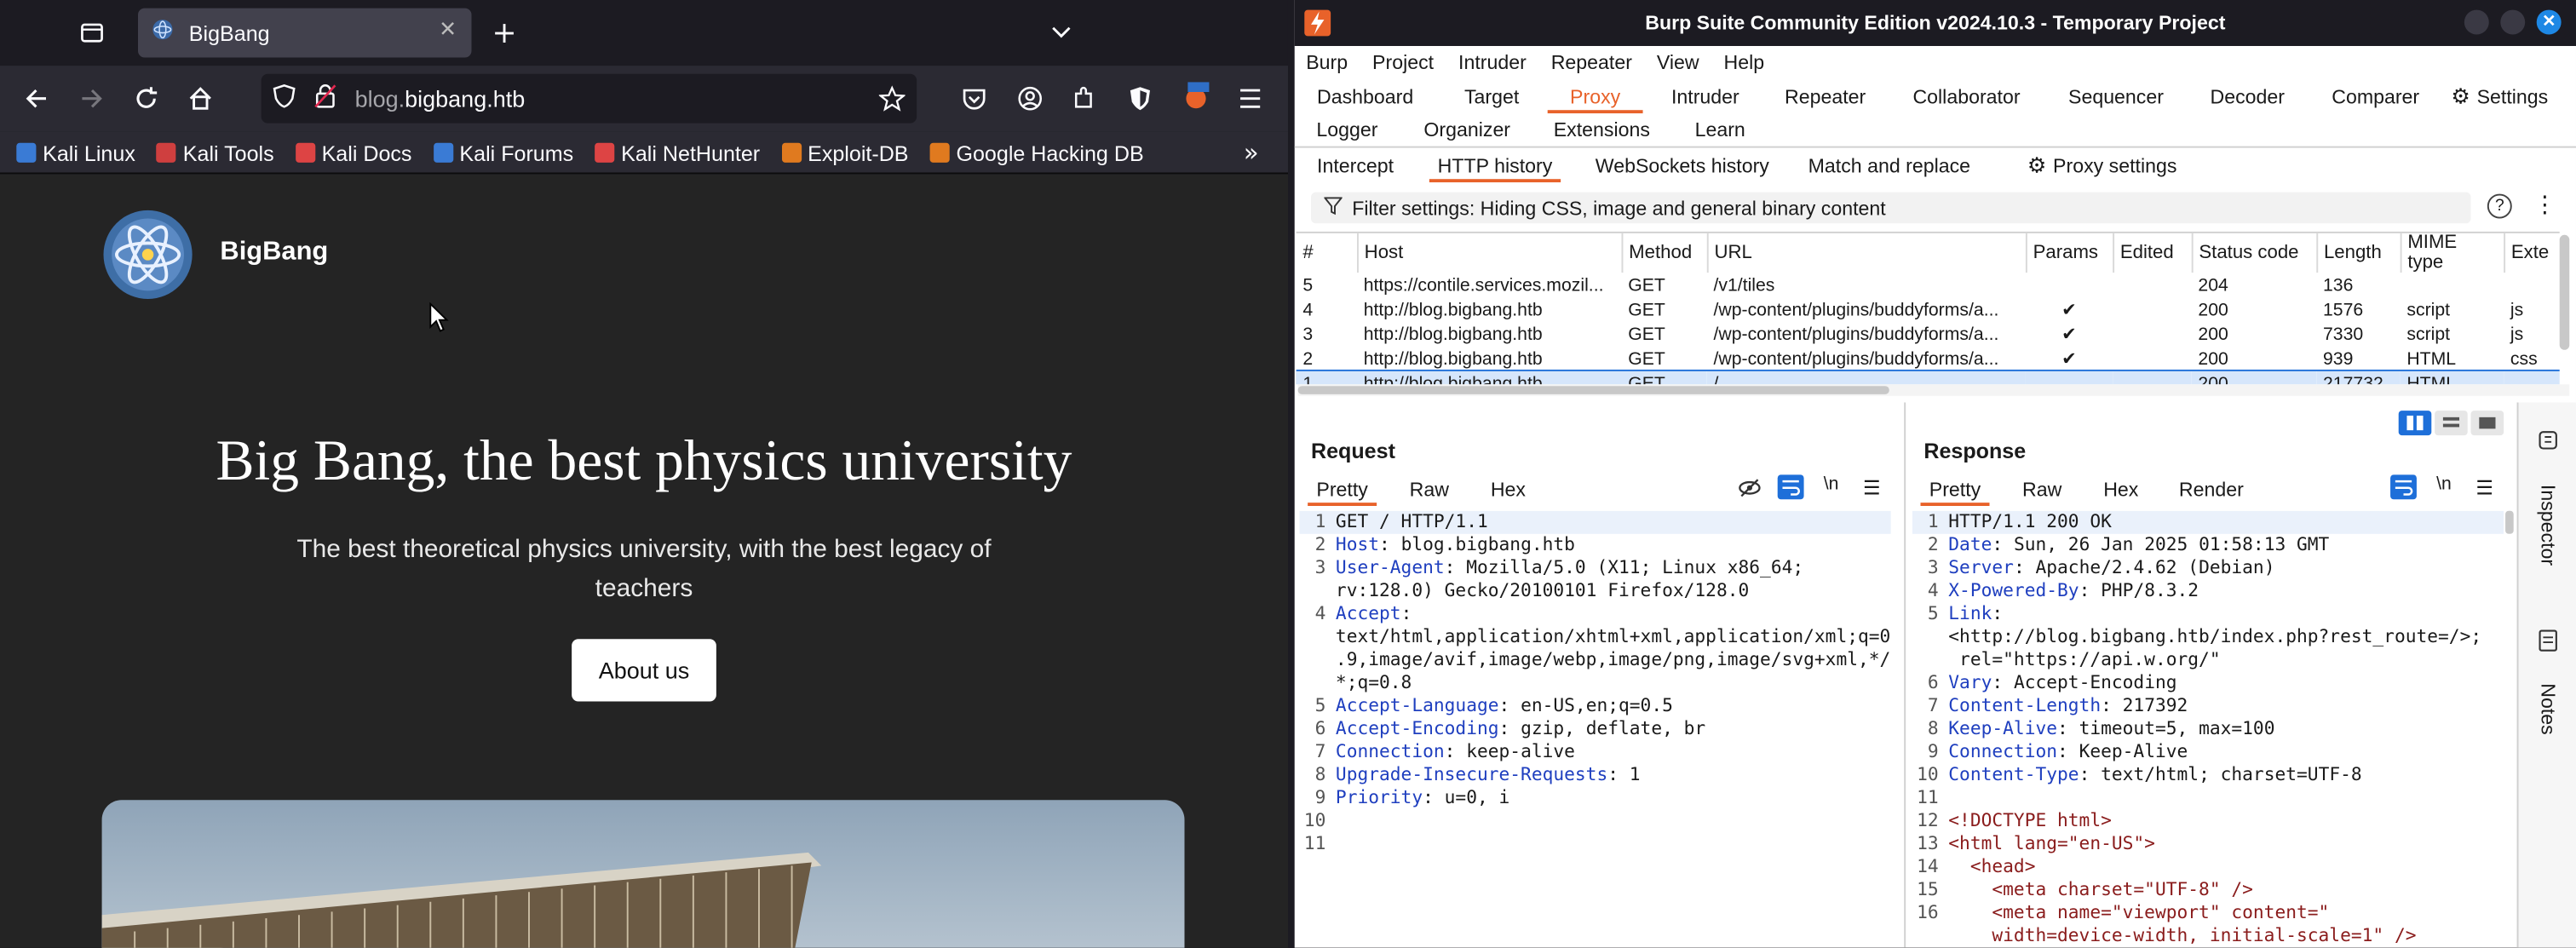  What do you see at coordinates (1250, 98) in the screenshot?
I see `app-menu-icon` at bounding box center [1250, 98].